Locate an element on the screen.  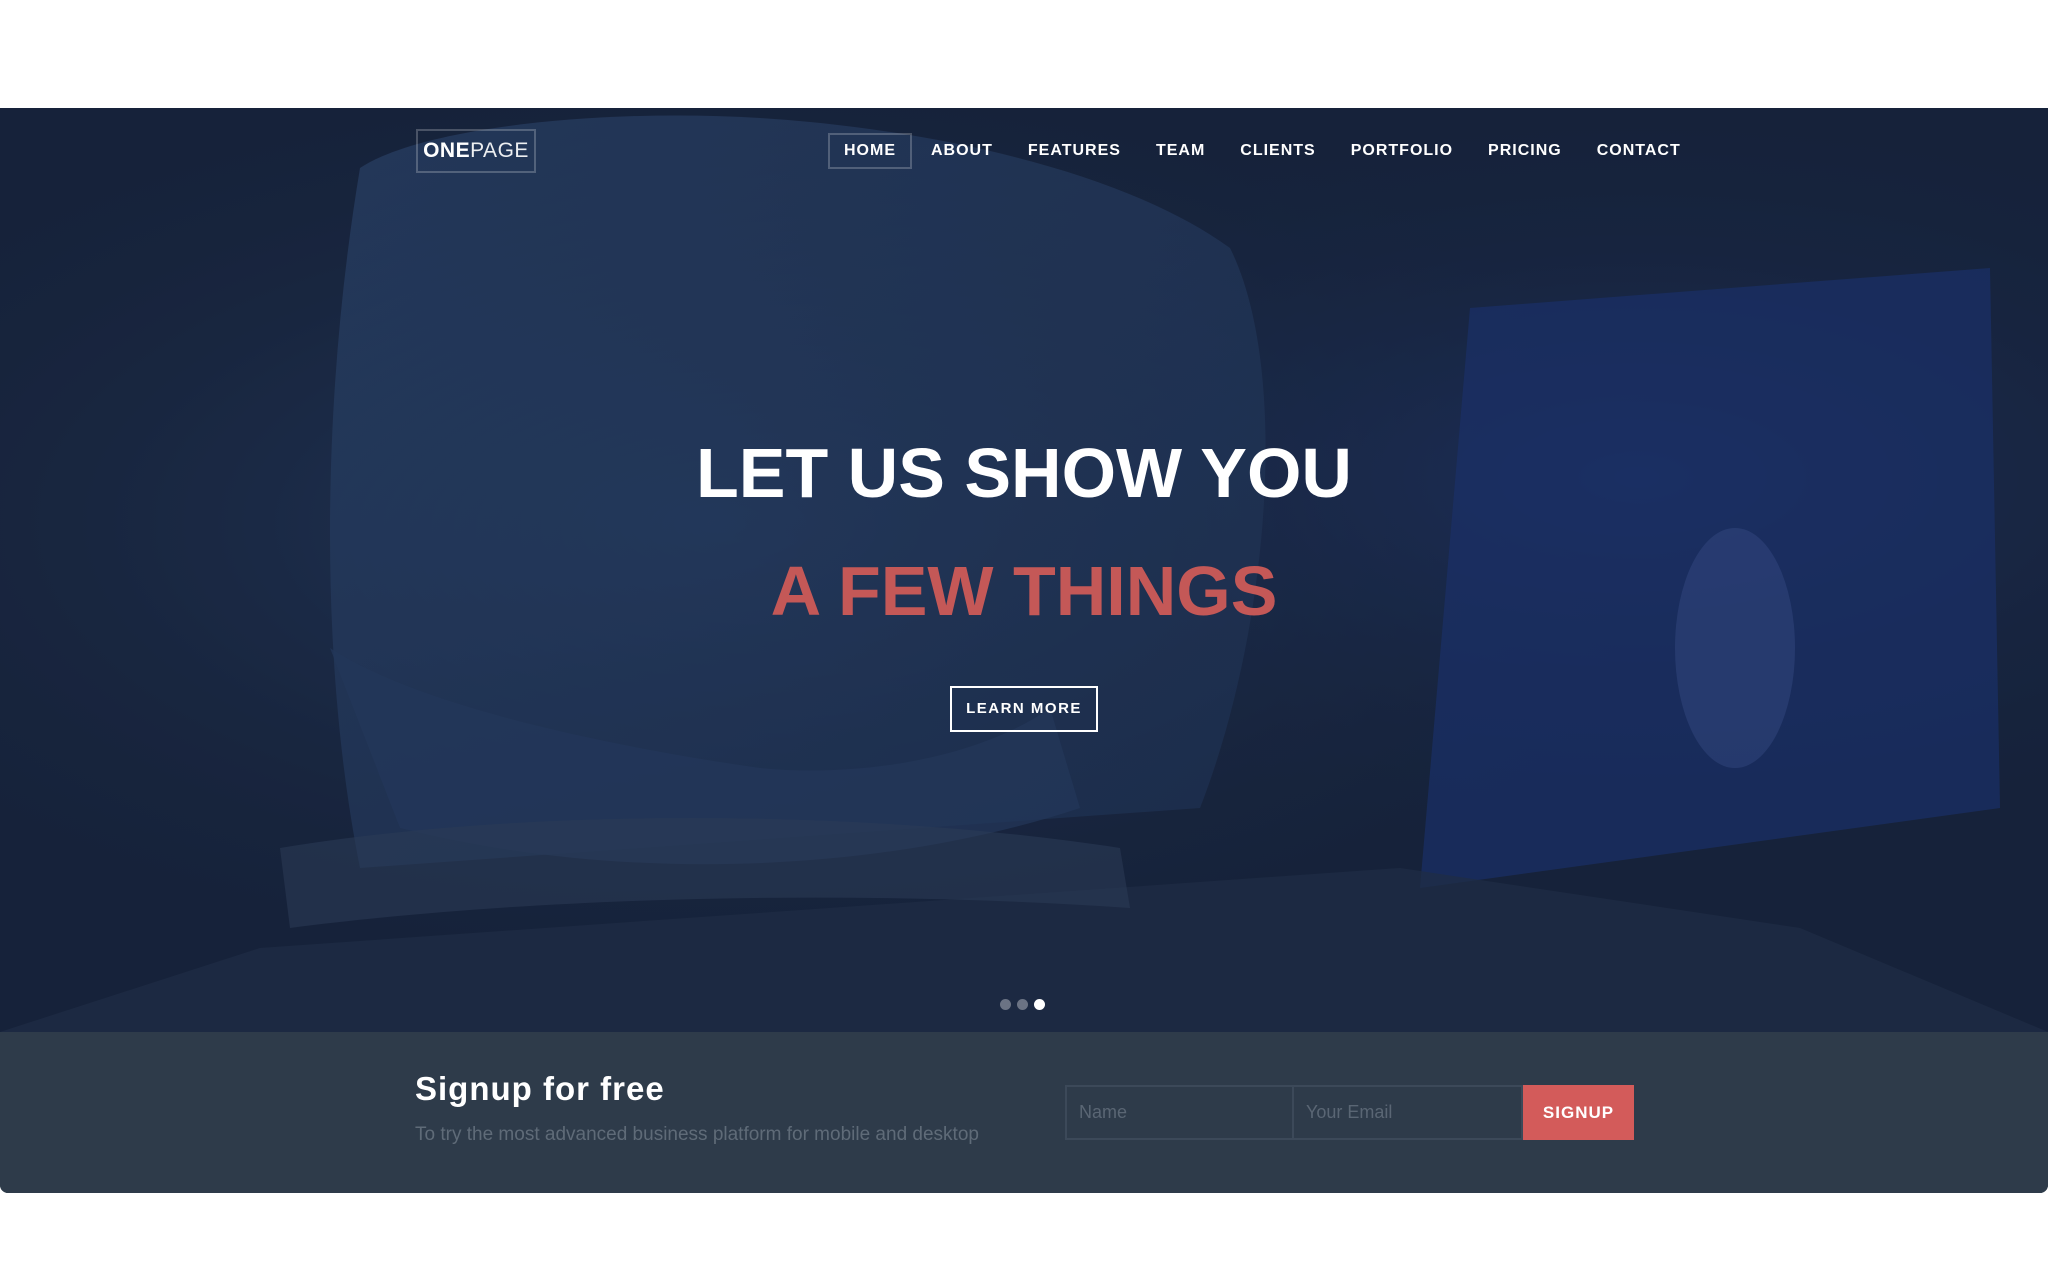
signup-title: Signup for free is located at coordinates (540, 1088).